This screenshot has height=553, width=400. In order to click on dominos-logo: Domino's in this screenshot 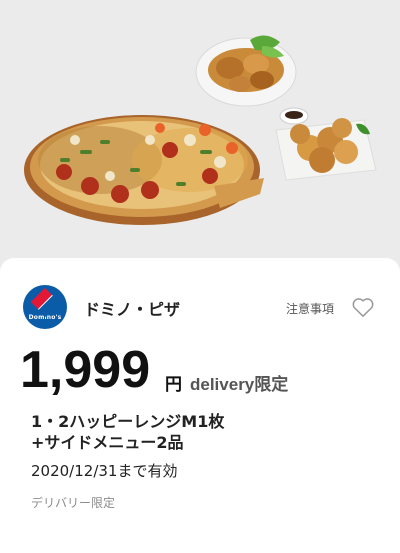, I will do `click(45, 307)`.